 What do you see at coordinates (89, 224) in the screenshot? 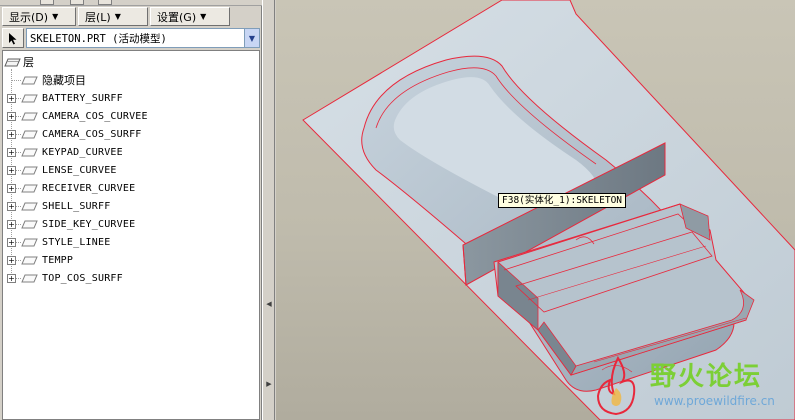
I see `tree-item-label: SIDE_KEY_CURVEE` at bounding box center [89, 224].